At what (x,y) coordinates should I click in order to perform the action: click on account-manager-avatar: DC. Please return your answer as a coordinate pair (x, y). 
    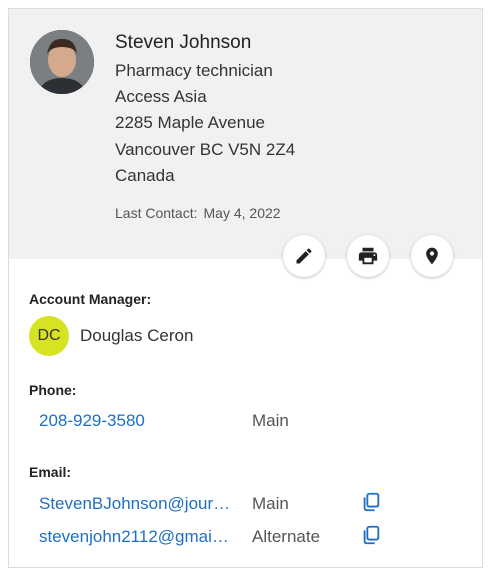
    Looking at the image, I should click on (49, 336).